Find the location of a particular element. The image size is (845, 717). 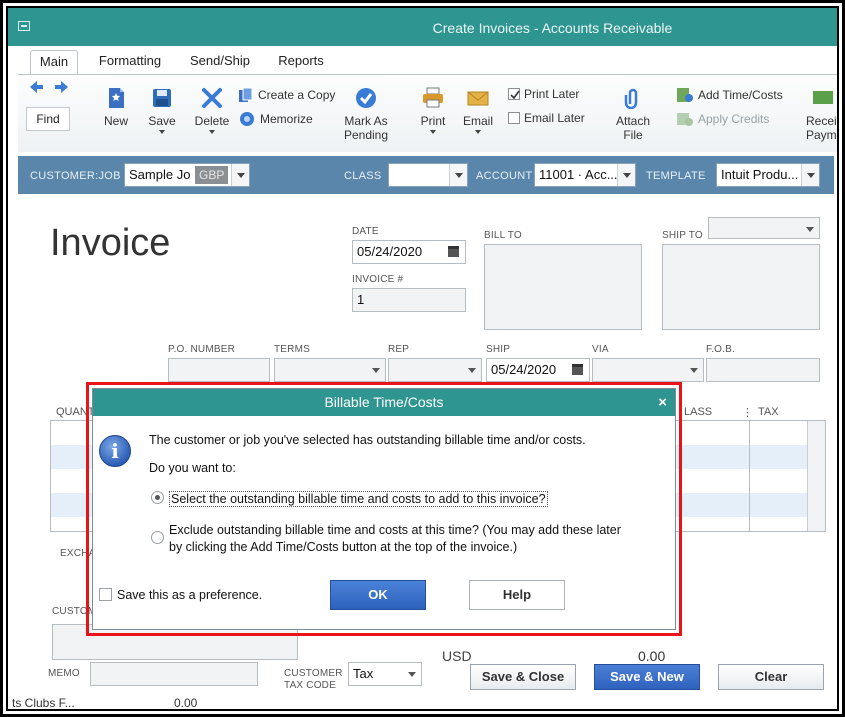

print-later-label: Print Later is located at coordinates (552, 94).